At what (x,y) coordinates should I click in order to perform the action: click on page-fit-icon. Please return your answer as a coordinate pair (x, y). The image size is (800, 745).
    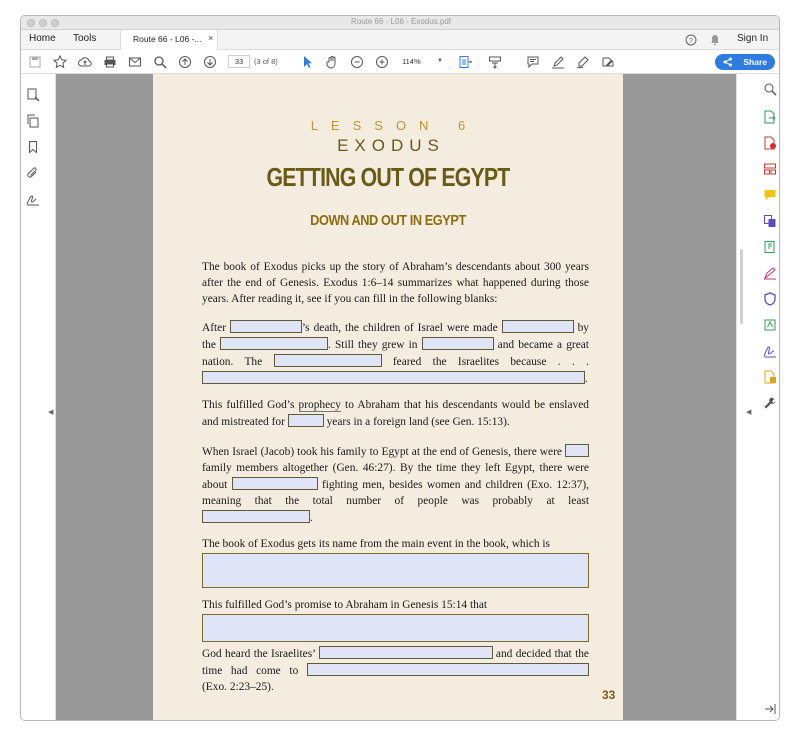
    Looking at the image, I should click on (465, 62).